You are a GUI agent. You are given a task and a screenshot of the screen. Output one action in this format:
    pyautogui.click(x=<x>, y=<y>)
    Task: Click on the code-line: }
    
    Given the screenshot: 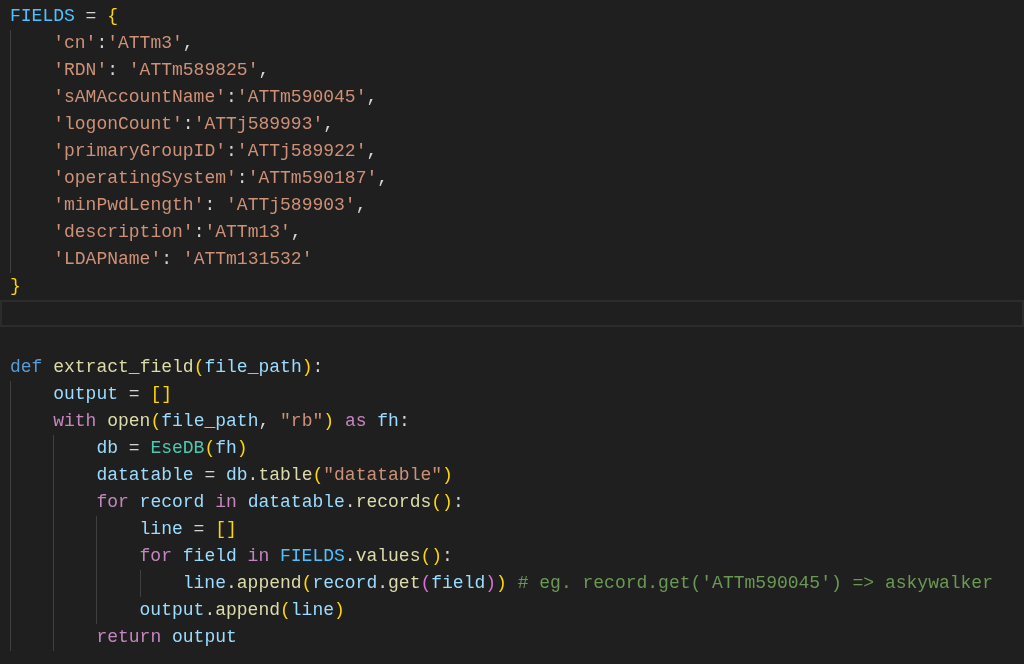 What is the action you would take?
    pyautogui.click(x=15, y=286)
    